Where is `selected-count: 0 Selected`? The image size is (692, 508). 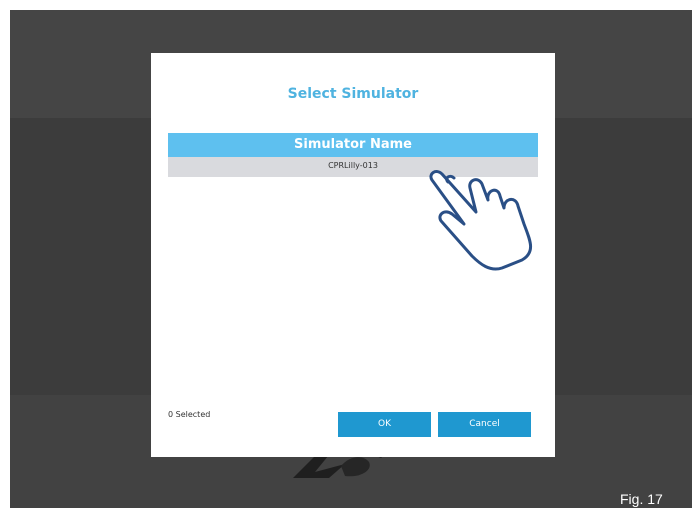
selected-count: 0 Selected is located at coordinates (189, 414).